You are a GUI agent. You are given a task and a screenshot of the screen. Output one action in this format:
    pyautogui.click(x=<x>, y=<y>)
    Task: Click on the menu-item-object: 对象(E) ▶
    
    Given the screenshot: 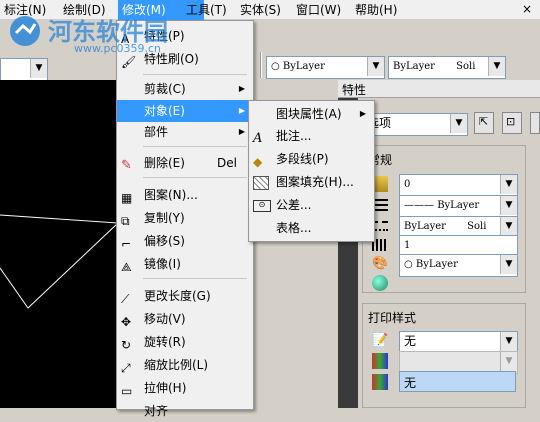 What is the action you would take?
    pyautogui.click(x=184, y=111)
    